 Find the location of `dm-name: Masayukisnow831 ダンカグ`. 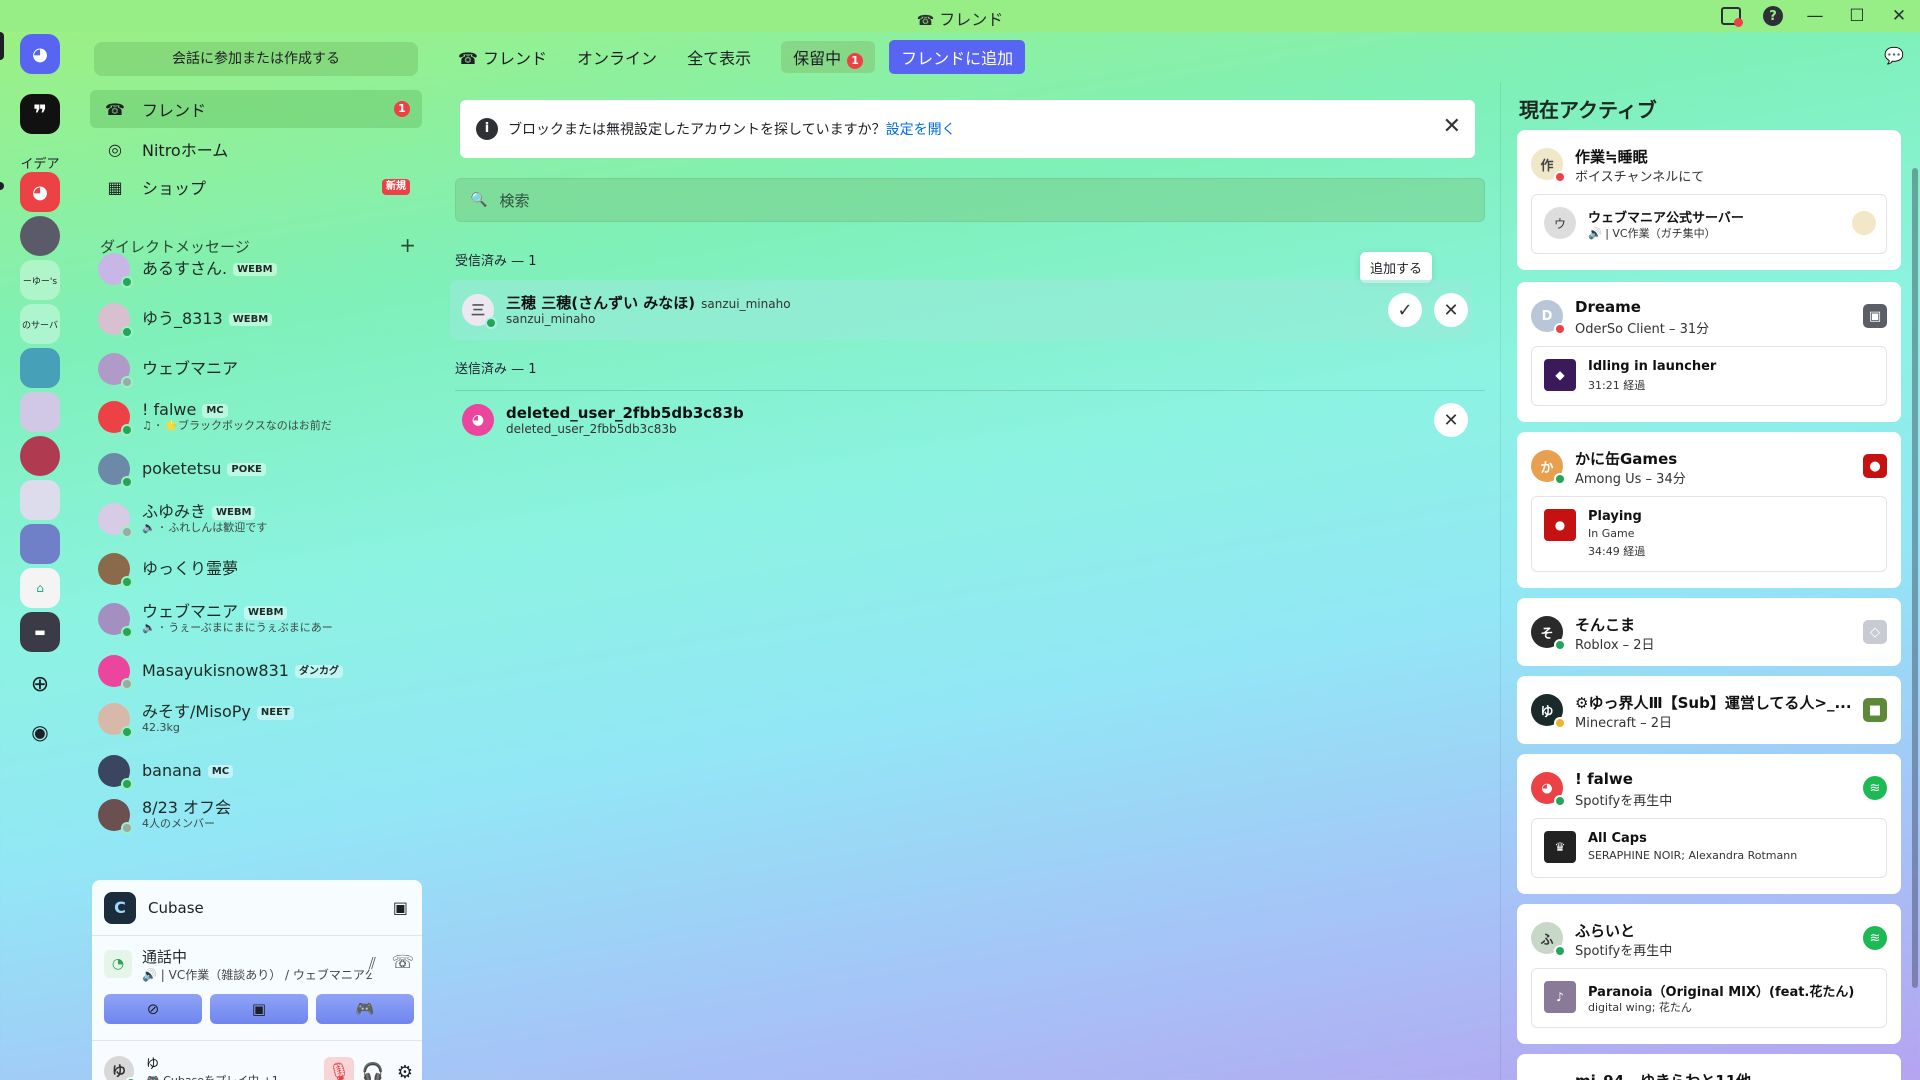

dm-name: Masayukisnow831 ダンカグ is located at coordinates (242, 670).